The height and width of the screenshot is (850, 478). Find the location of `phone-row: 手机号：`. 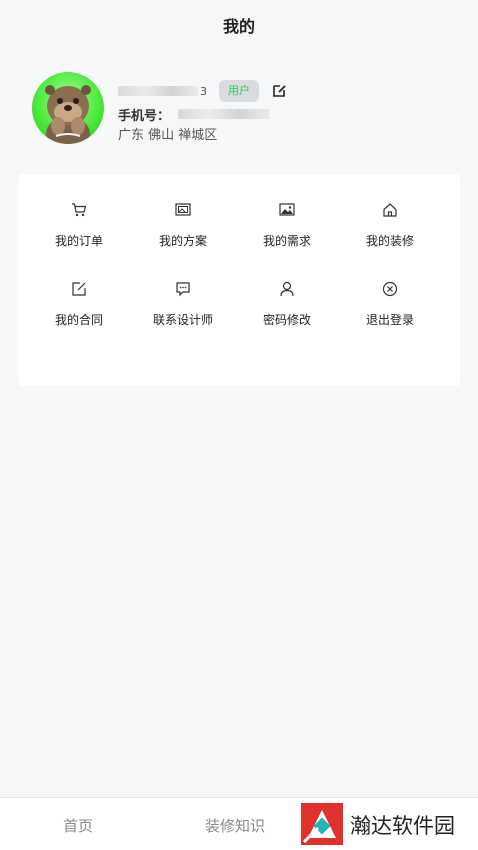

phone-row: 手机号： is located at coordinates (194, 114).